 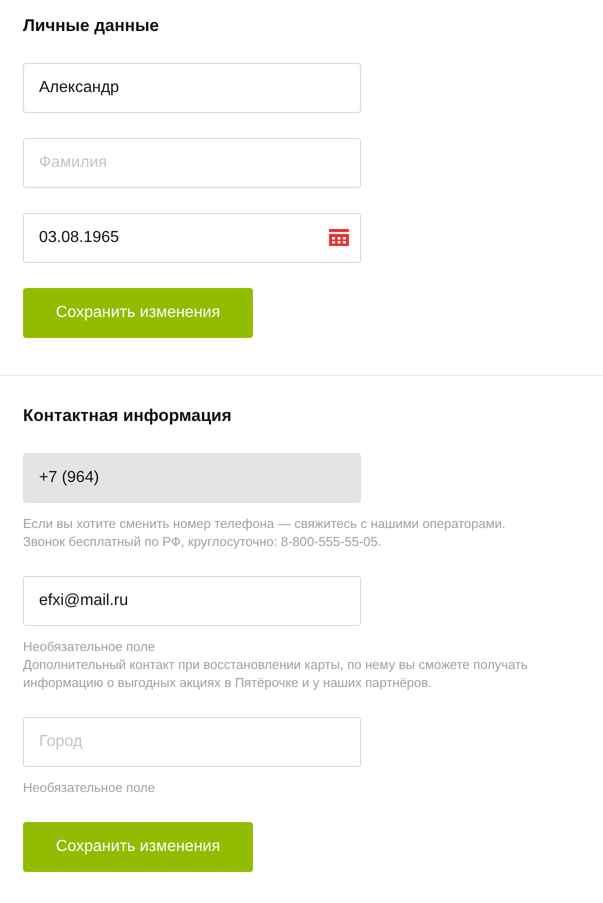 I want to click on help-text: Если вы хотите сменить номер телефона — свяжитесь с нашими операторами., so click(x=265, y=524).